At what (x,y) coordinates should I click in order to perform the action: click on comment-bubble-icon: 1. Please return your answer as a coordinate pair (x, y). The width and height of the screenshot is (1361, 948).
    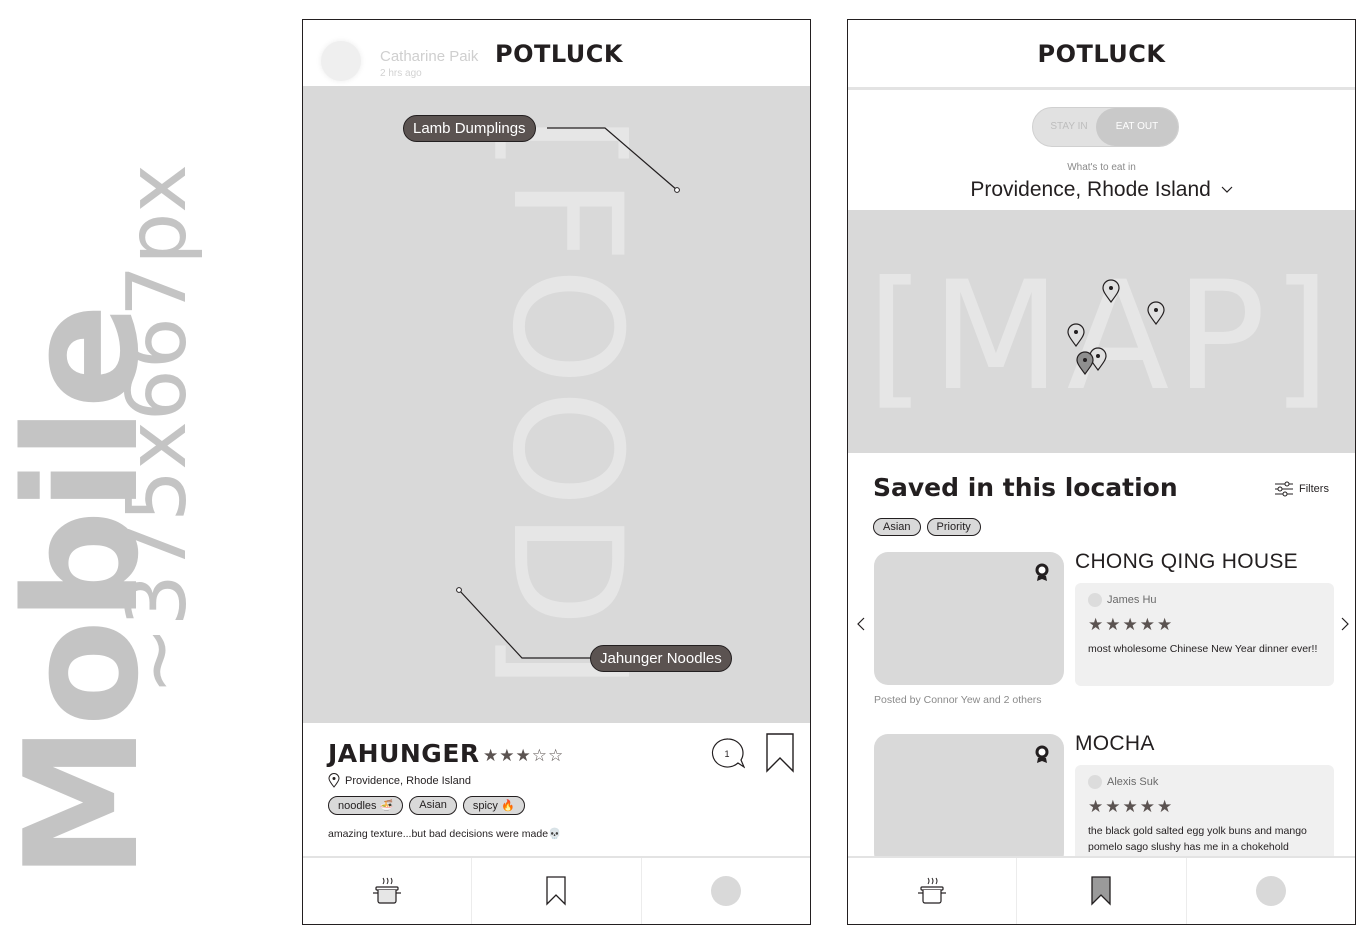
    Looking at the image, I should click on (728, 753).